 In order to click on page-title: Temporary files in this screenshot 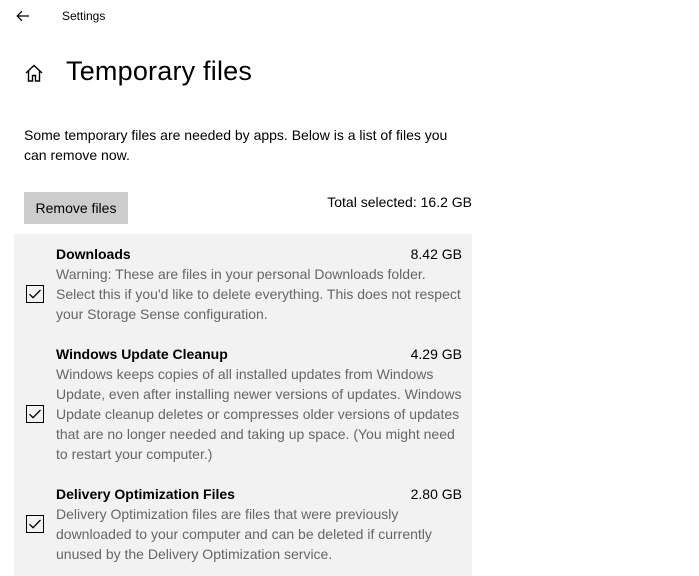, I will do `click(159, 71)`.